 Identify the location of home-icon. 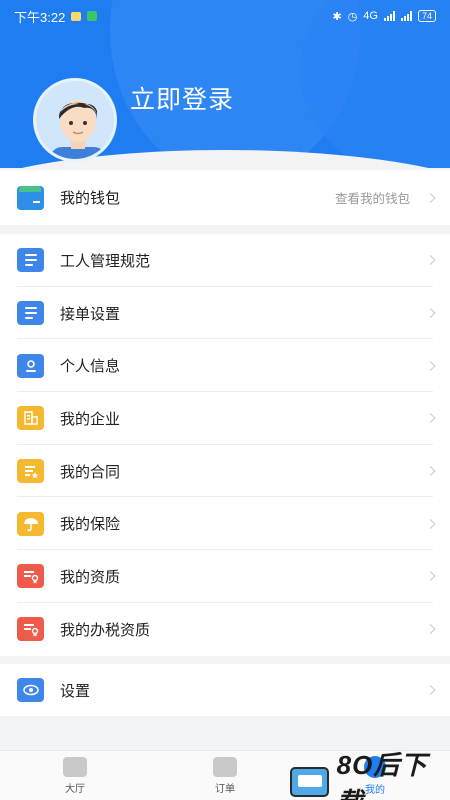
(75, 766).